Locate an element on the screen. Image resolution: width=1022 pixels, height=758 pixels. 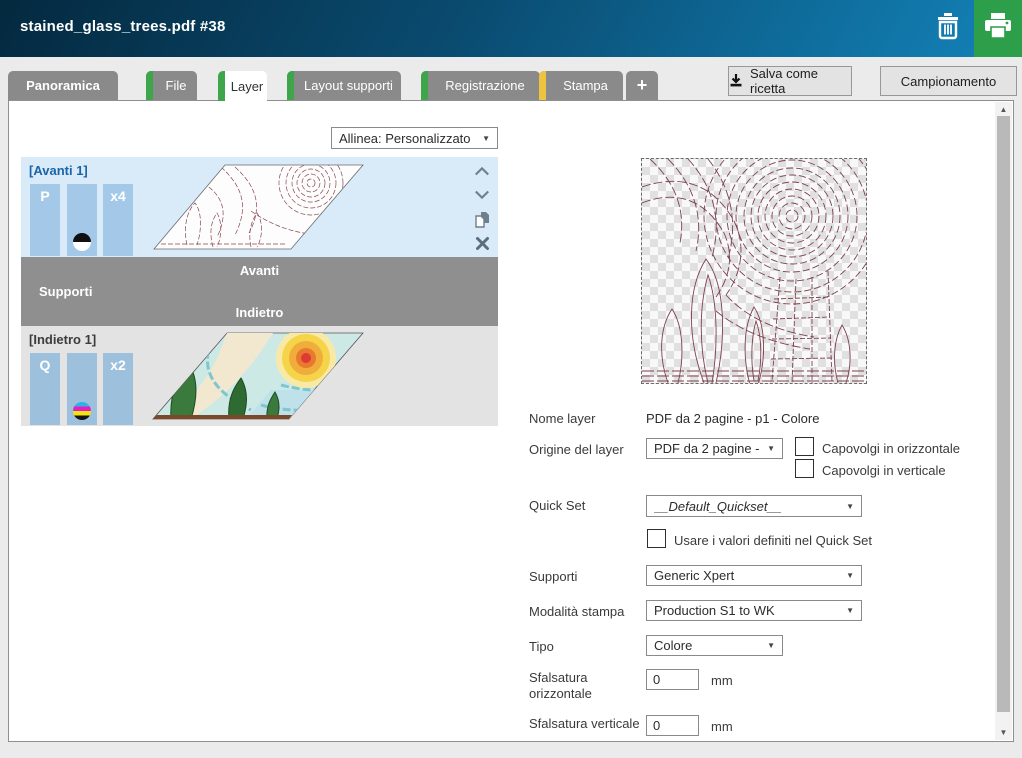
add-tab-button: + is located at coordinates (642, 85).